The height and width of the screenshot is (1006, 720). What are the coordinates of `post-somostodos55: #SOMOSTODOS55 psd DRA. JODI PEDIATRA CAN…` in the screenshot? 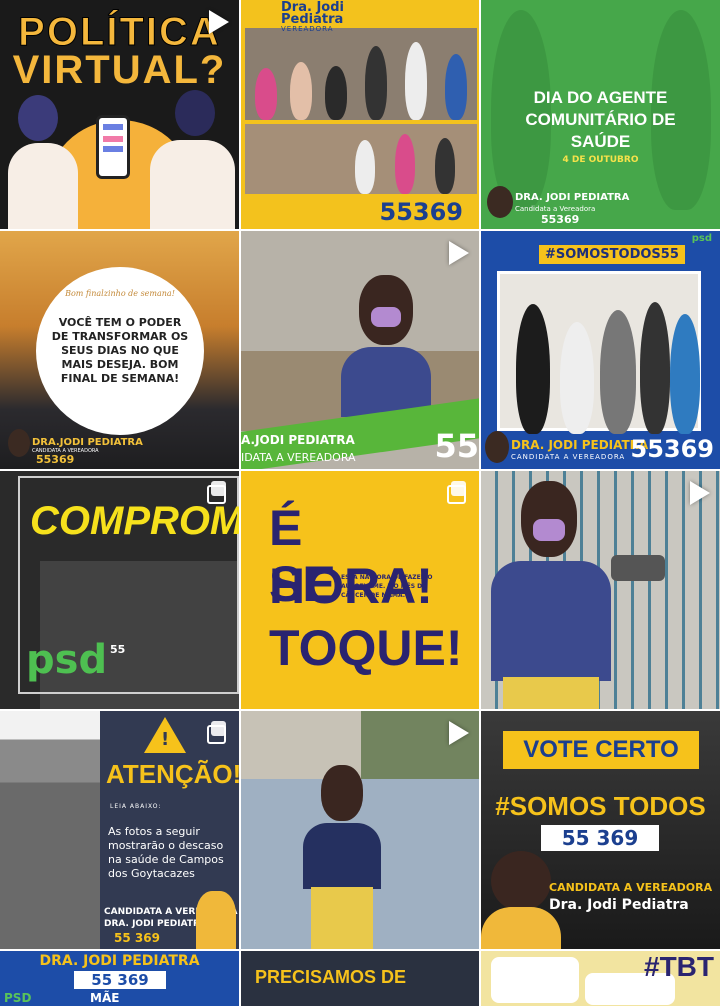 It's located at (600, 350).